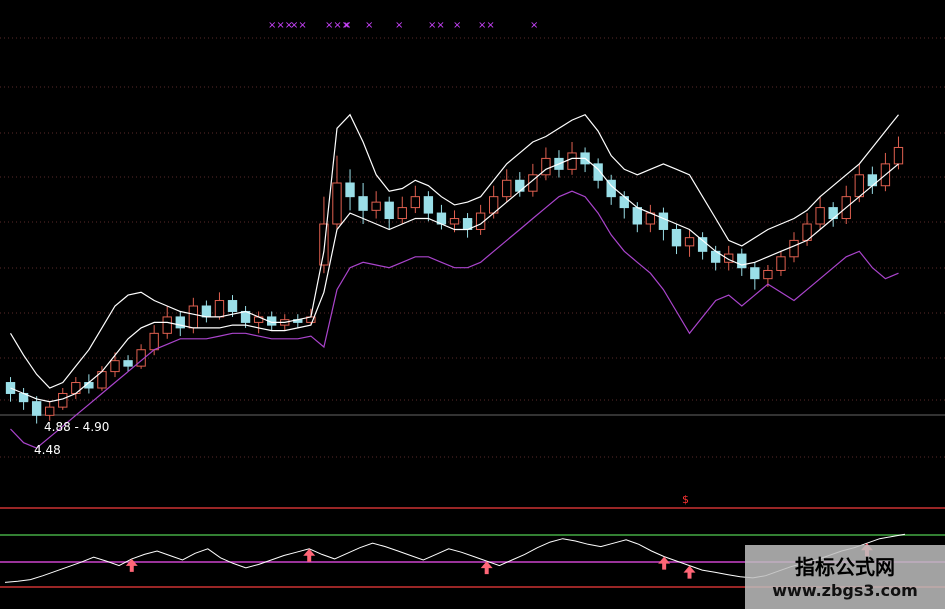 This screenshot has width=945, height=609. I want to click on x-marks-row: ××××× ×××× × × ×× × ×× ×, so click(403, 25).